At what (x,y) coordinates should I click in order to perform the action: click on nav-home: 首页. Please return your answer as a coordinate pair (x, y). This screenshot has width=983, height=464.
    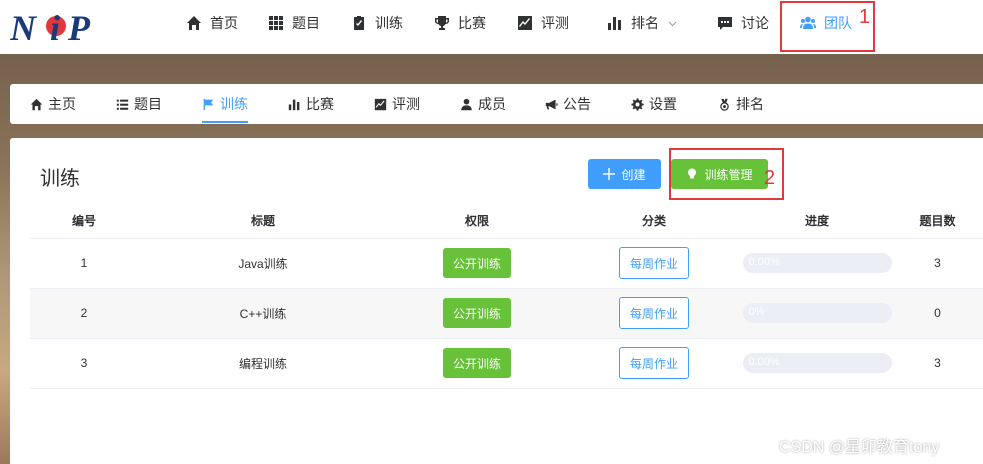
    Looking at the image, I should click on (212, 23).